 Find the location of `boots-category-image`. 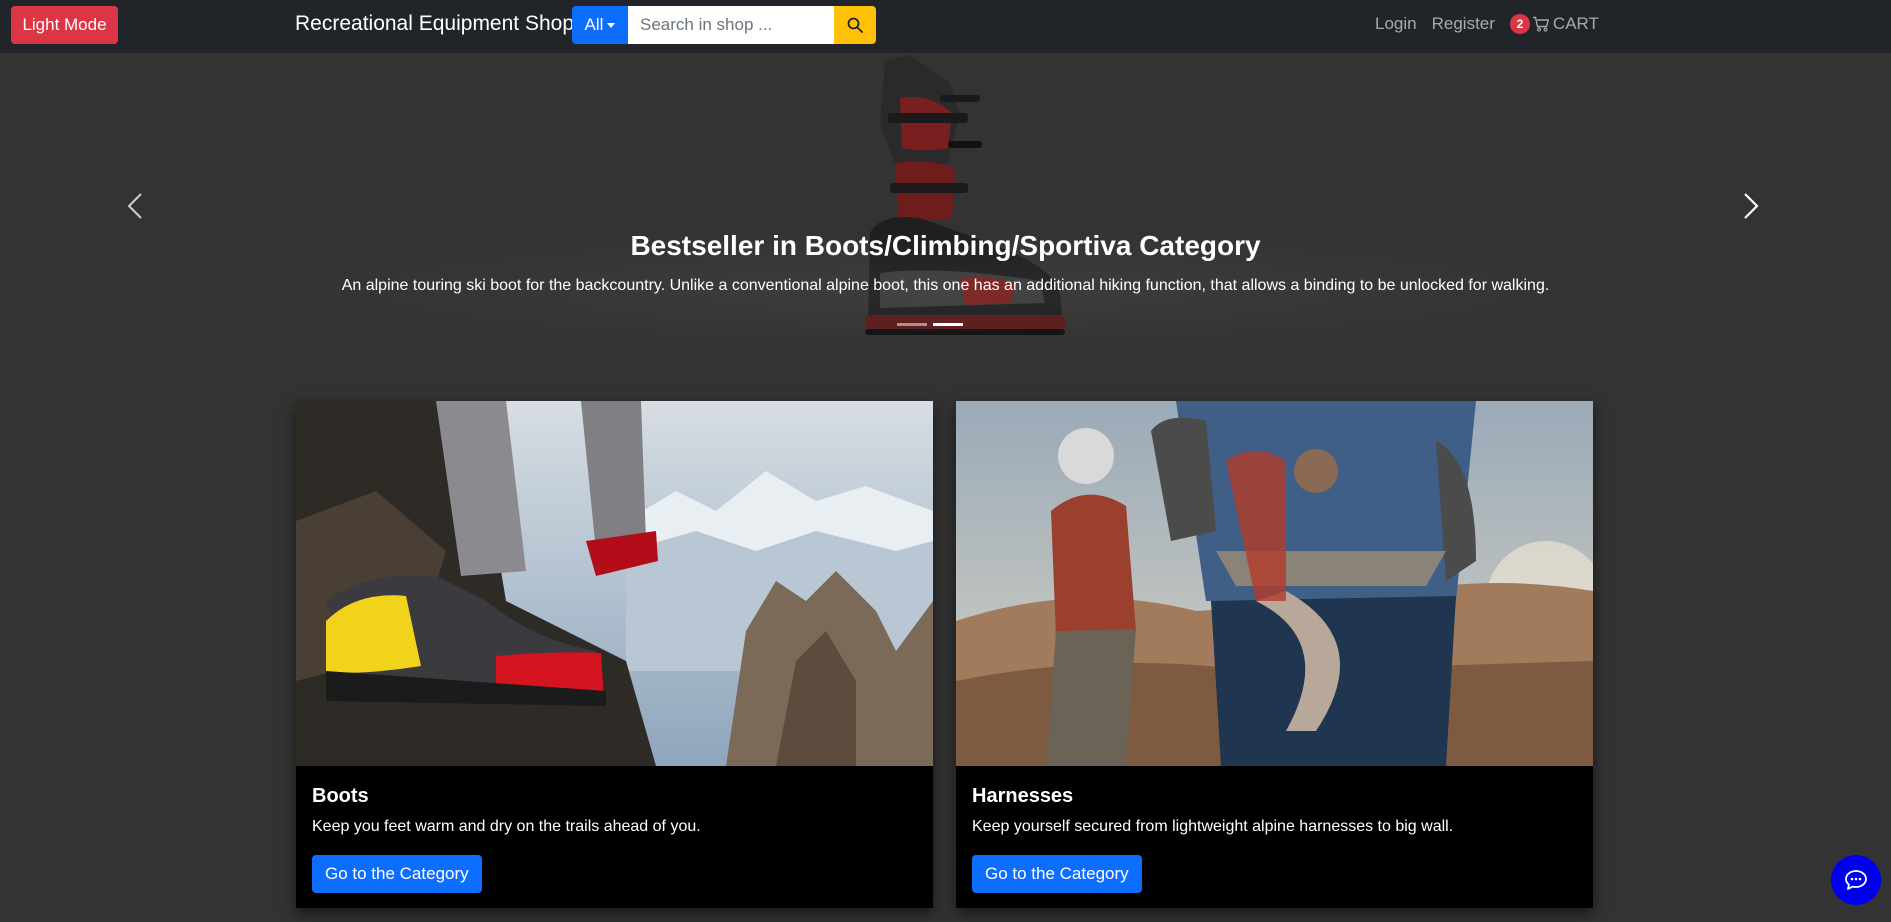

boots-category-image is located at coordinates (614, 583).